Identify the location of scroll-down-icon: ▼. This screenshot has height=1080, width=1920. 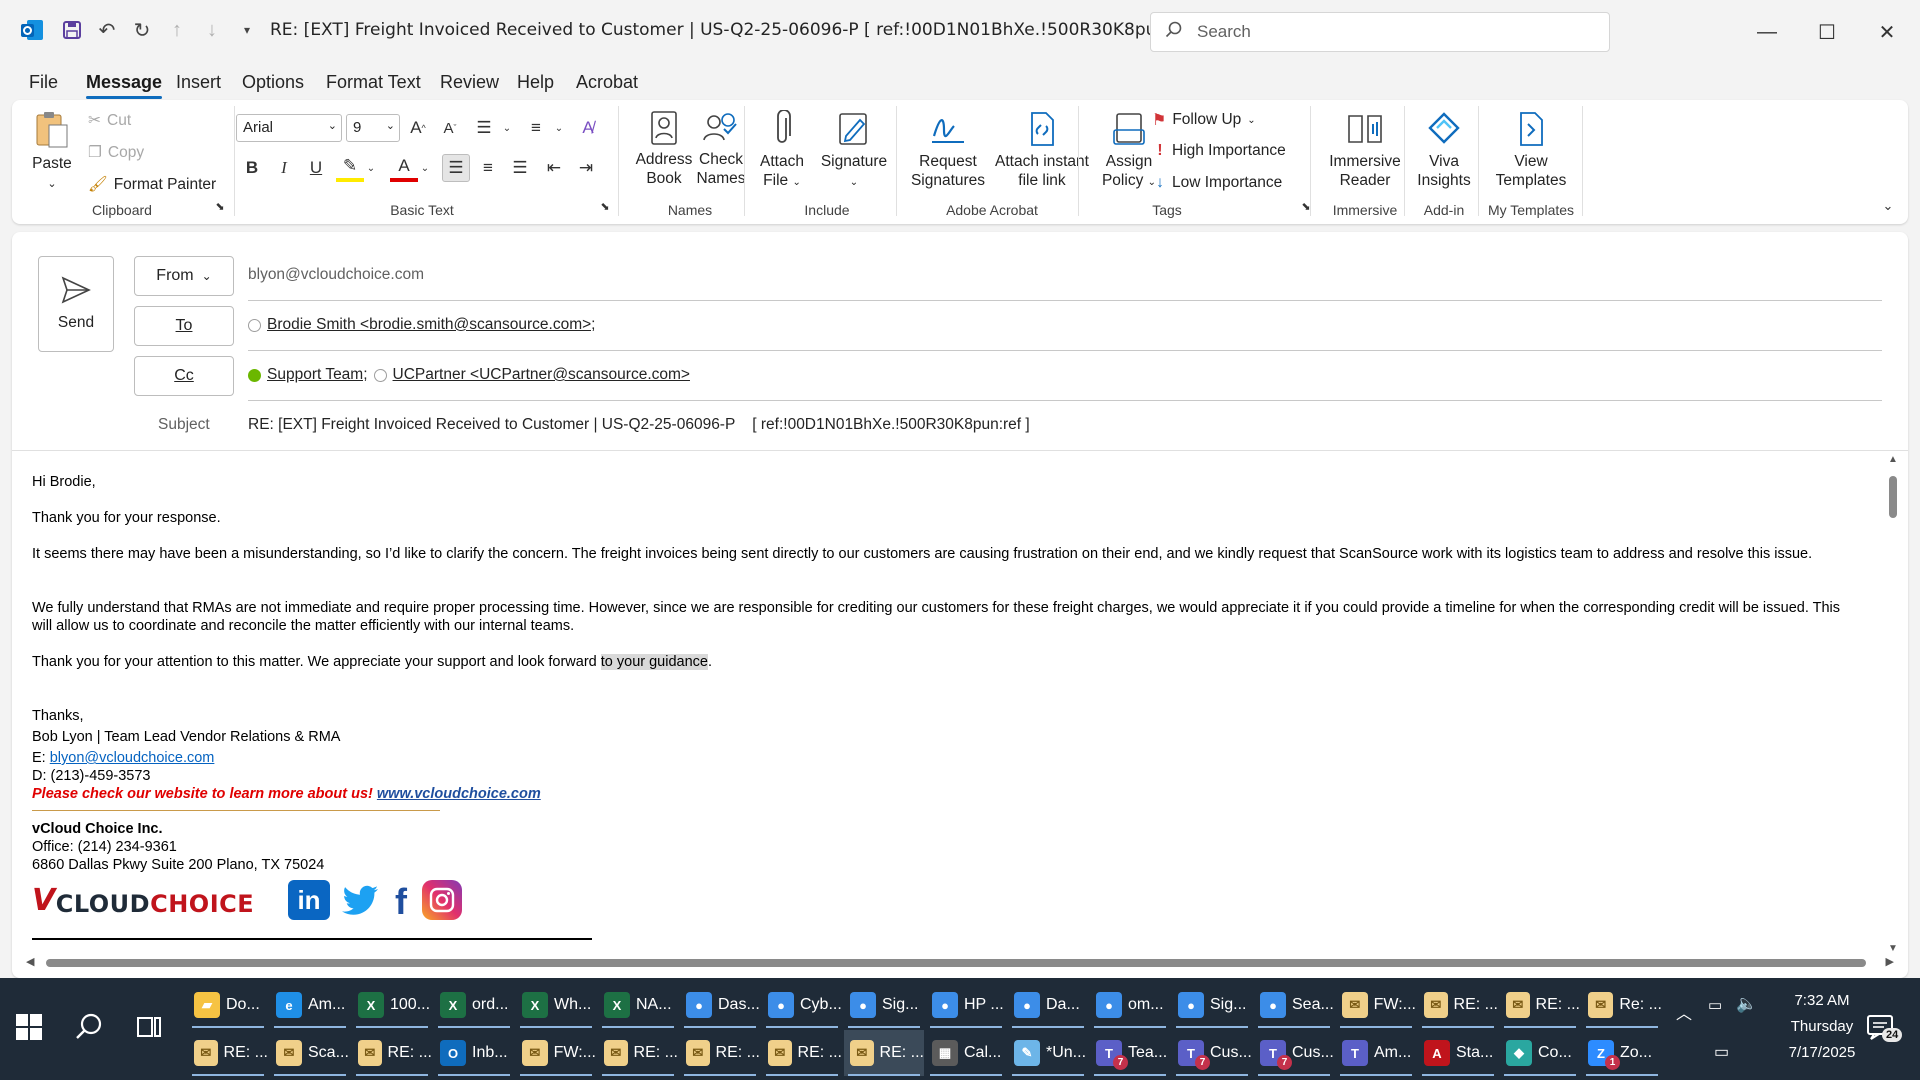
(1893, 948).